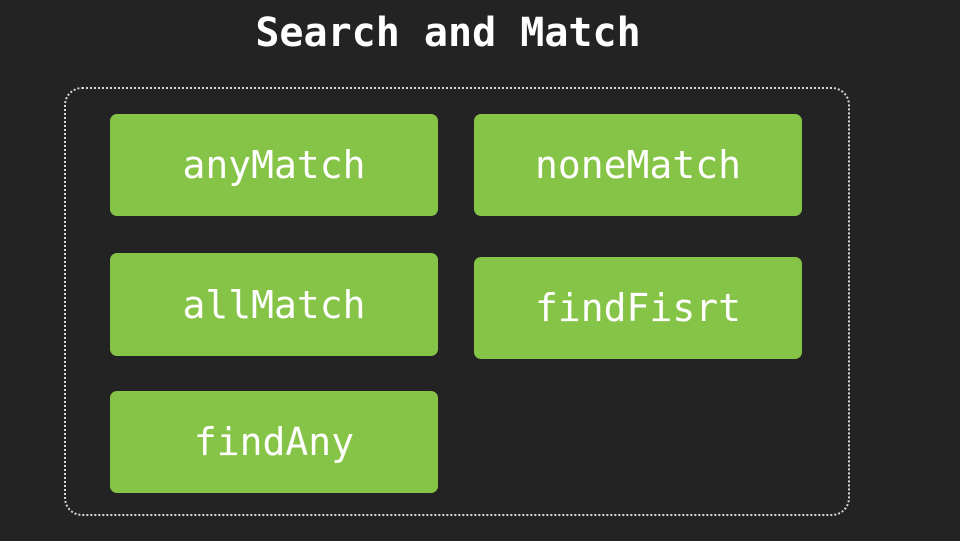  Describe the element at coordinates (448, 33) in the screenshot. I see `slide-title: Search and Match` at that location.